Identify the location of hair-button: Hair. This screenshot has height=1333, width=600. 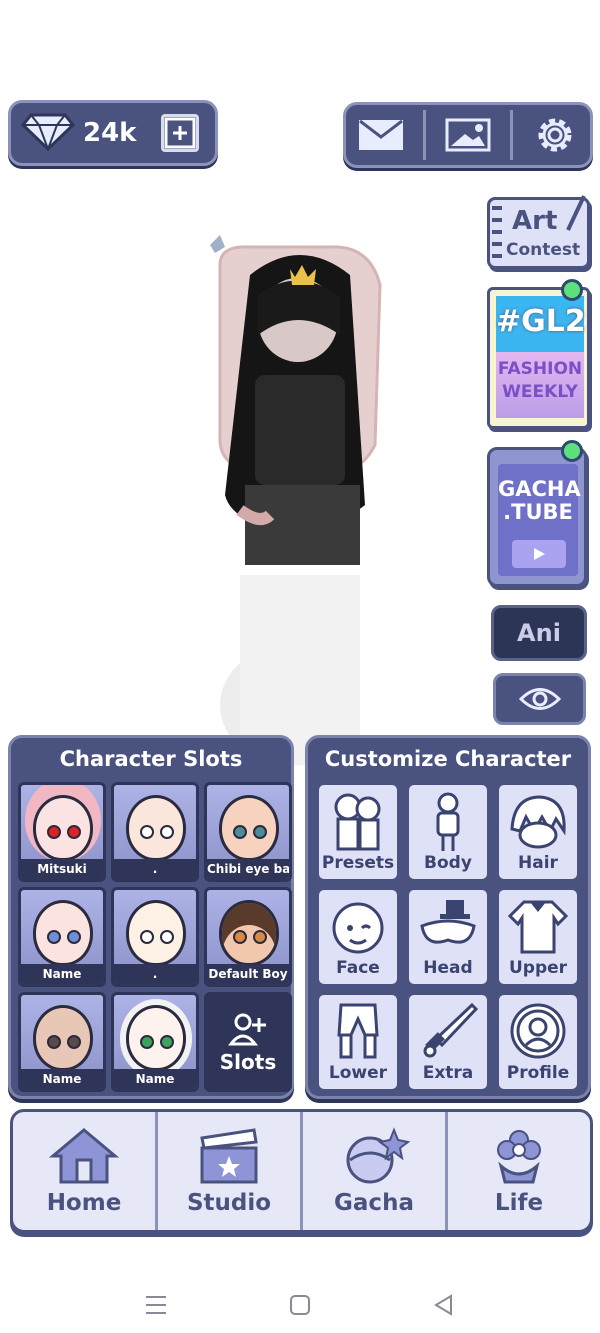
(538, 832).